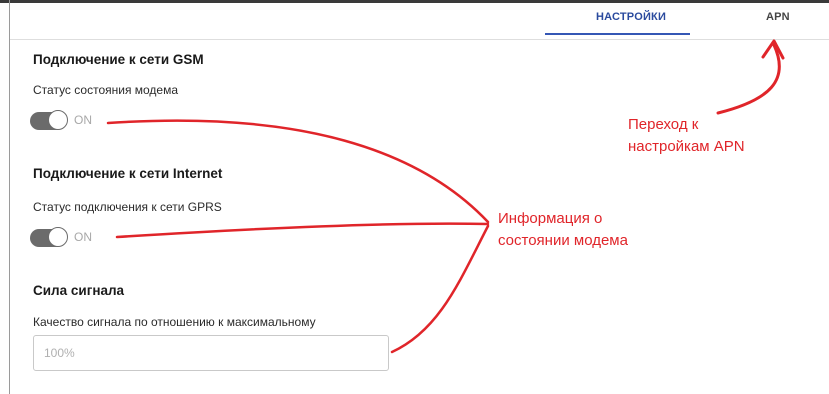 The image size is (829, 394). Describe the element at coordinates (748, 79) in the screenshot. I see `apn-arrow-line` at that location.